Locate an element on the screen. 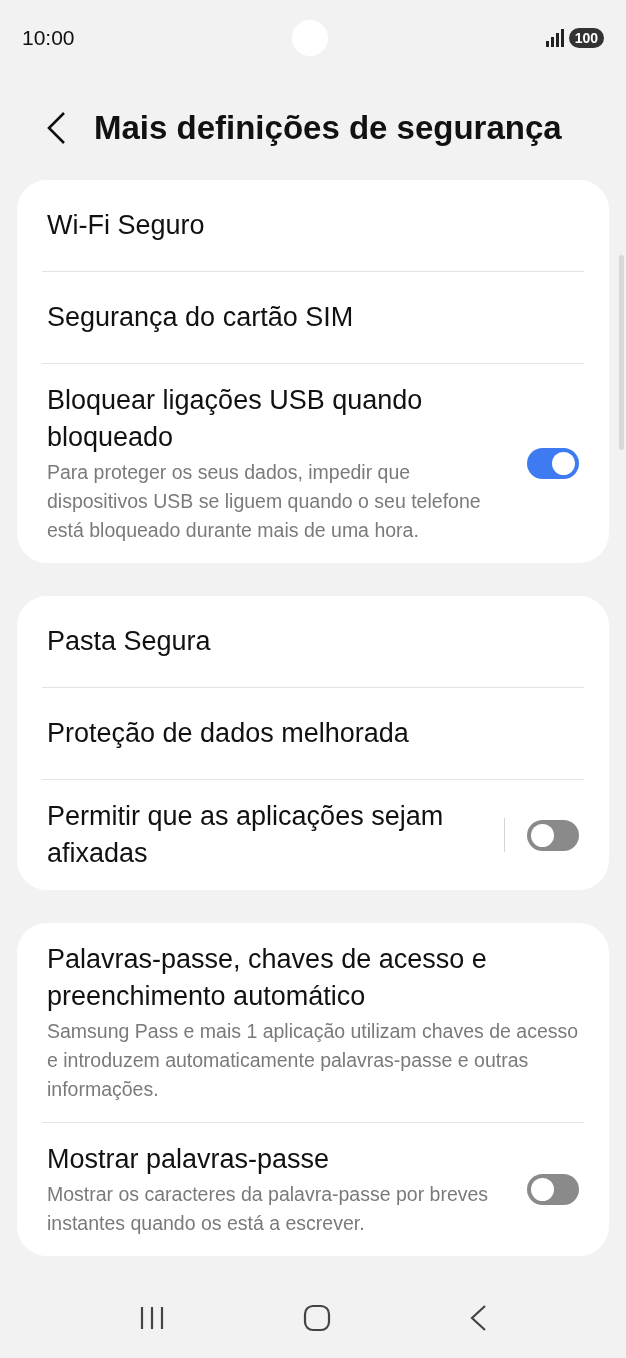 This screenshot has height=1358, width=626. item-description: Samsung Pass e mais 1 aplicação utilizam chaves de acesso e introduzem automaticamente palavras-passe e outras informações. is located at coordinates (313, 1060).